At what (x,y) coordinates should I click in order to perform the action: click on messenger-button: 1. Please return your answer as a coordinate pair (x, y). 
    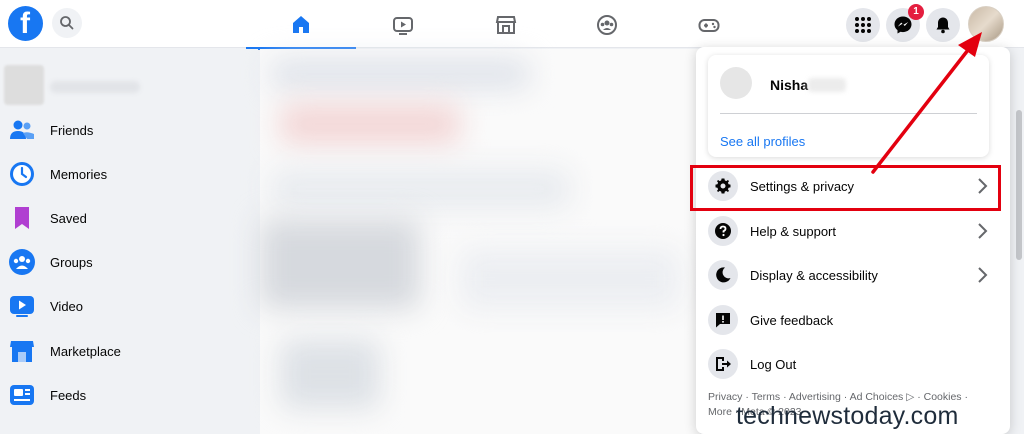
    Looking at the image, I should click on (905, 23).